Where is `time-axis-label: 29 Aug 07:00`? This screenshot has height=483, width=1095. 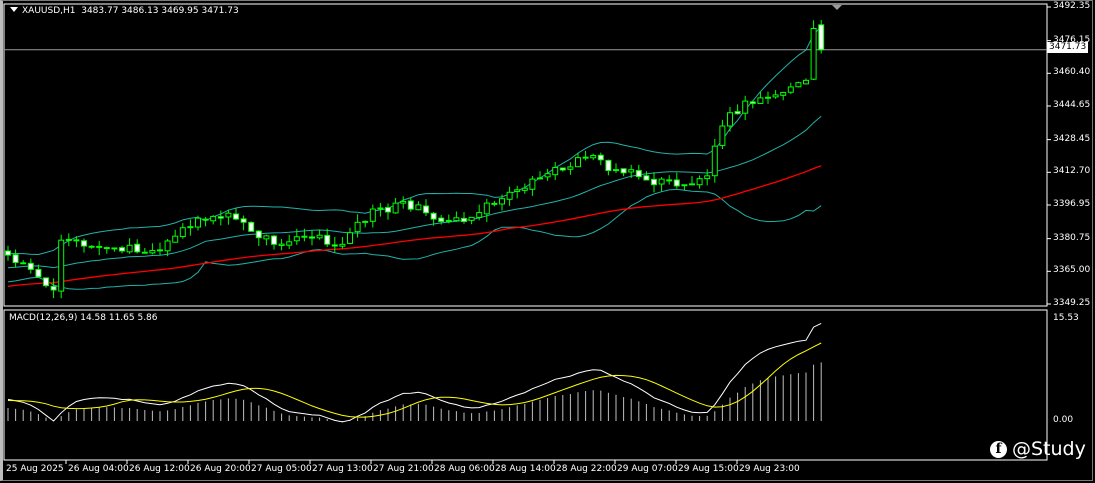
time-axis-label: 29 Aug 07:00 is located at coordinates (647, 469).